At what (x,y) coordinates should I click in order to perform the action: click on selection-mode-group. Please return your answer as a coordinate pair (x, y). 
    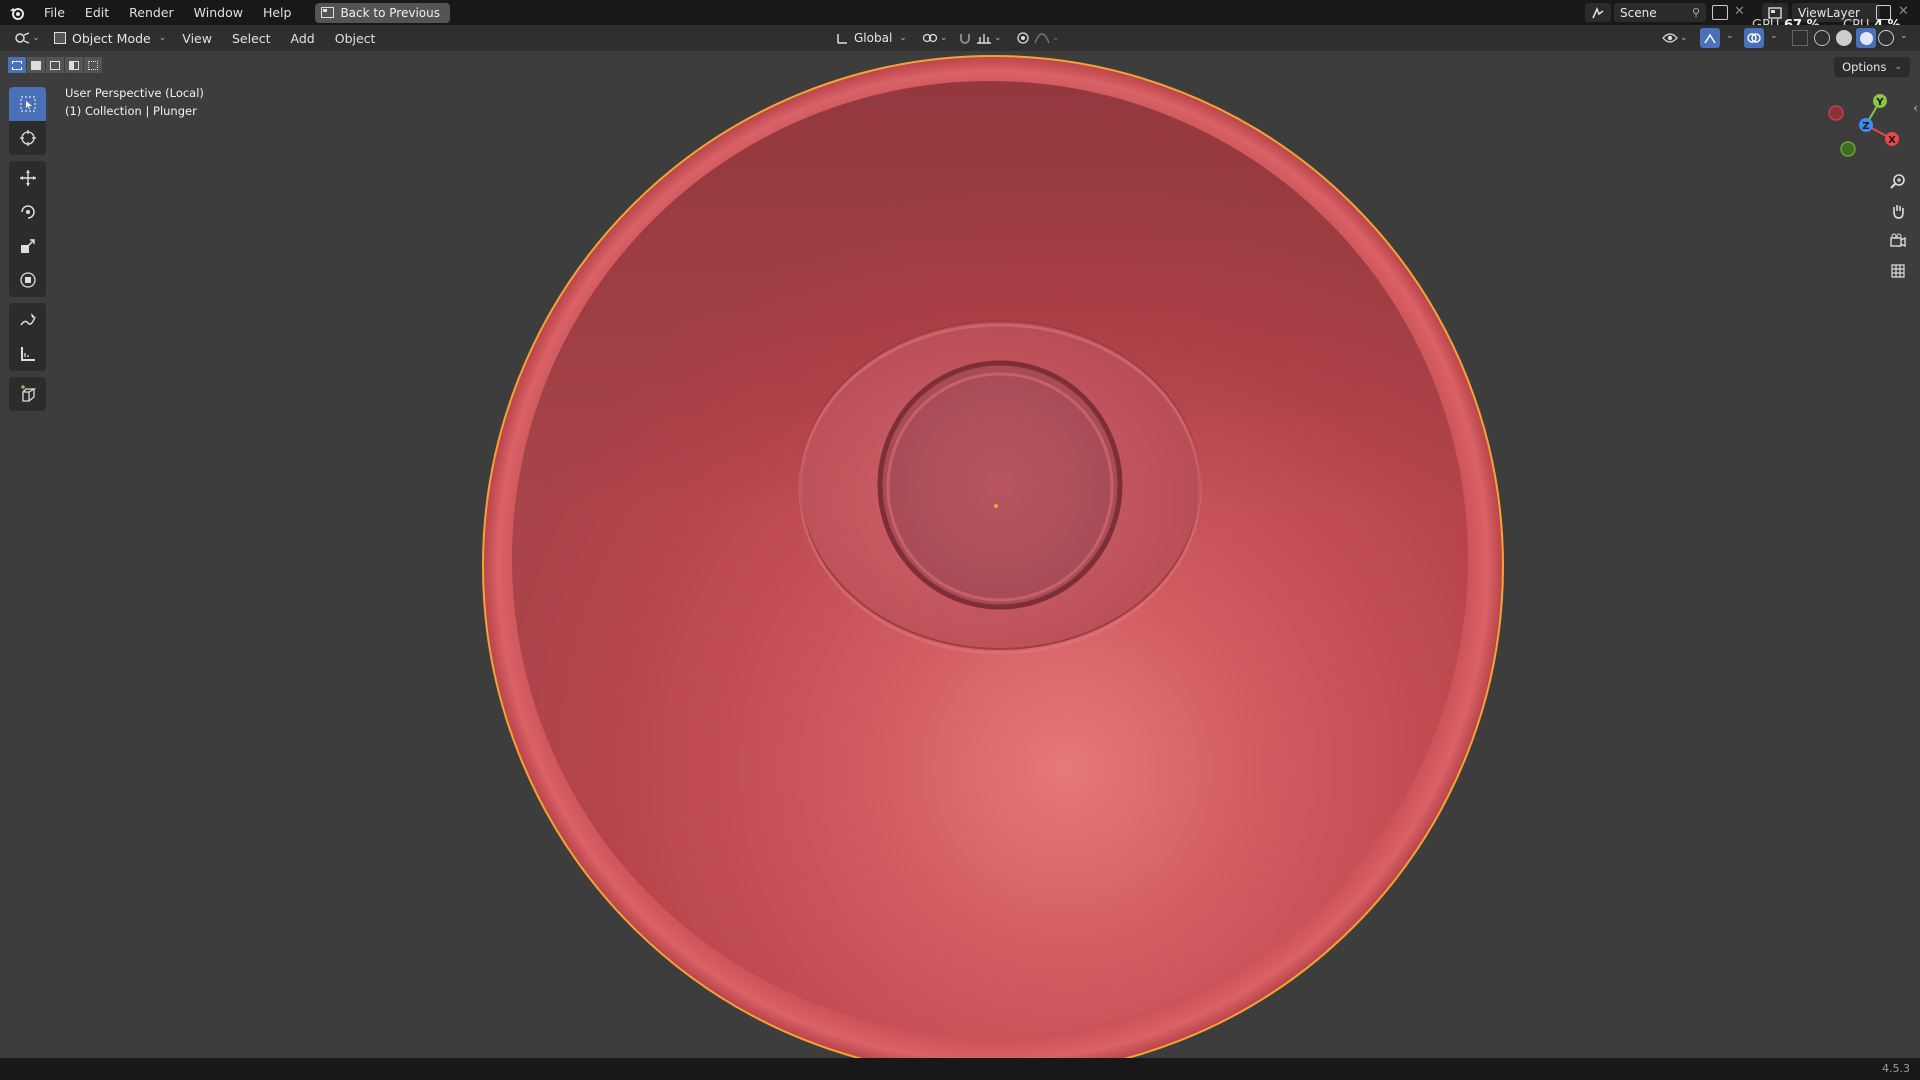
    Looking at the image, I should click on (55, 65).